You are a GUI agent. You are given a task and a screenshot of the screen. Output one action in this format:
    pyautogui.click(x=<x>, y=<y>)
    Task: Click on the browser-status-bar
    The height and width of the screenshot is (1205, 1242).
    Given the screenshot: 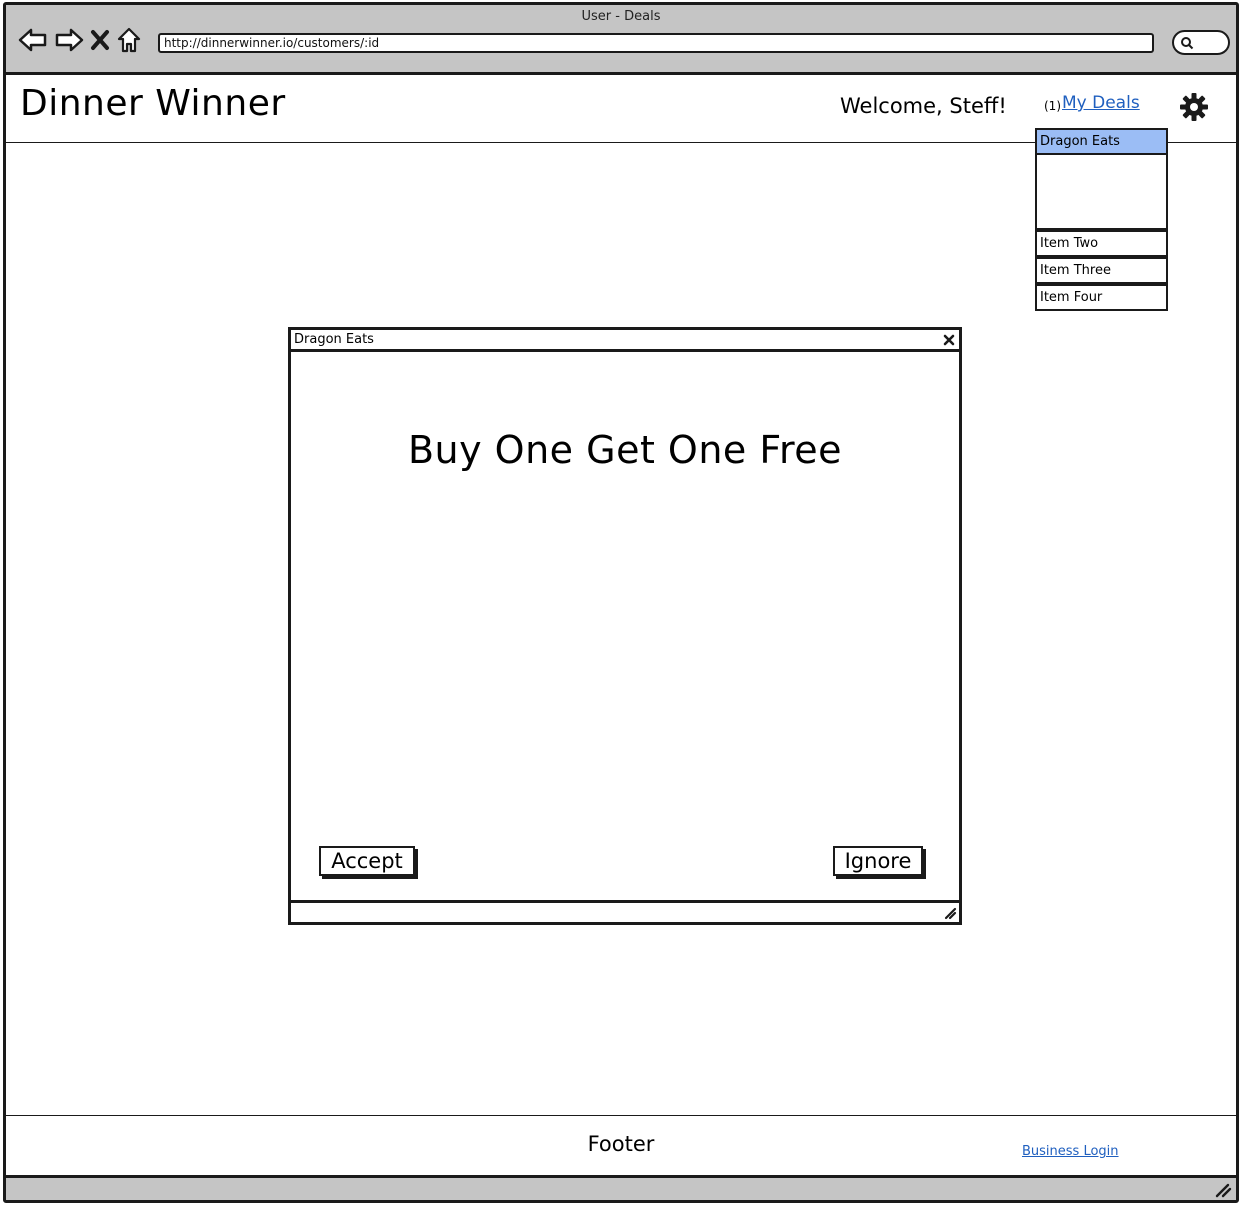 What is the action you would take?
    pyautogui.click(x=621, y=1187)
    